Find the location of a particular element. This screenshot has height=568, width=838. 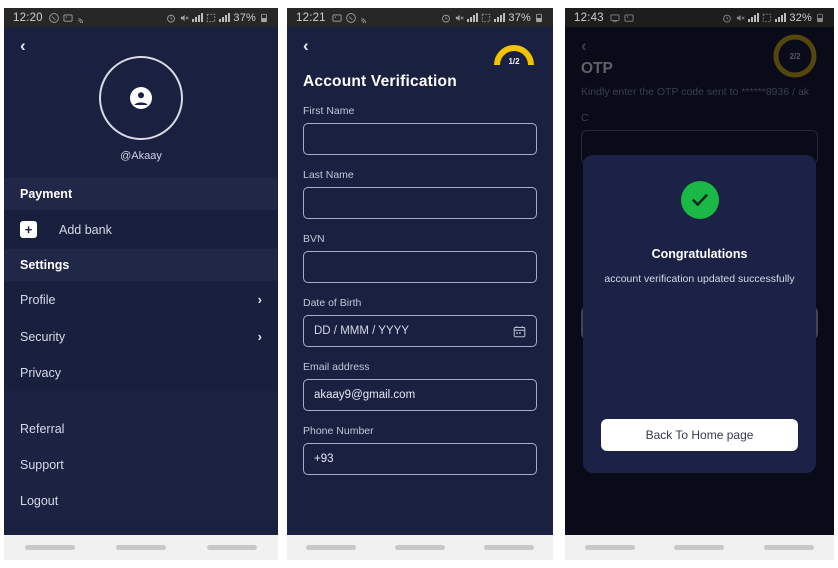

back-to-home-button: Back To Home page is located at coordinates (699, 435).